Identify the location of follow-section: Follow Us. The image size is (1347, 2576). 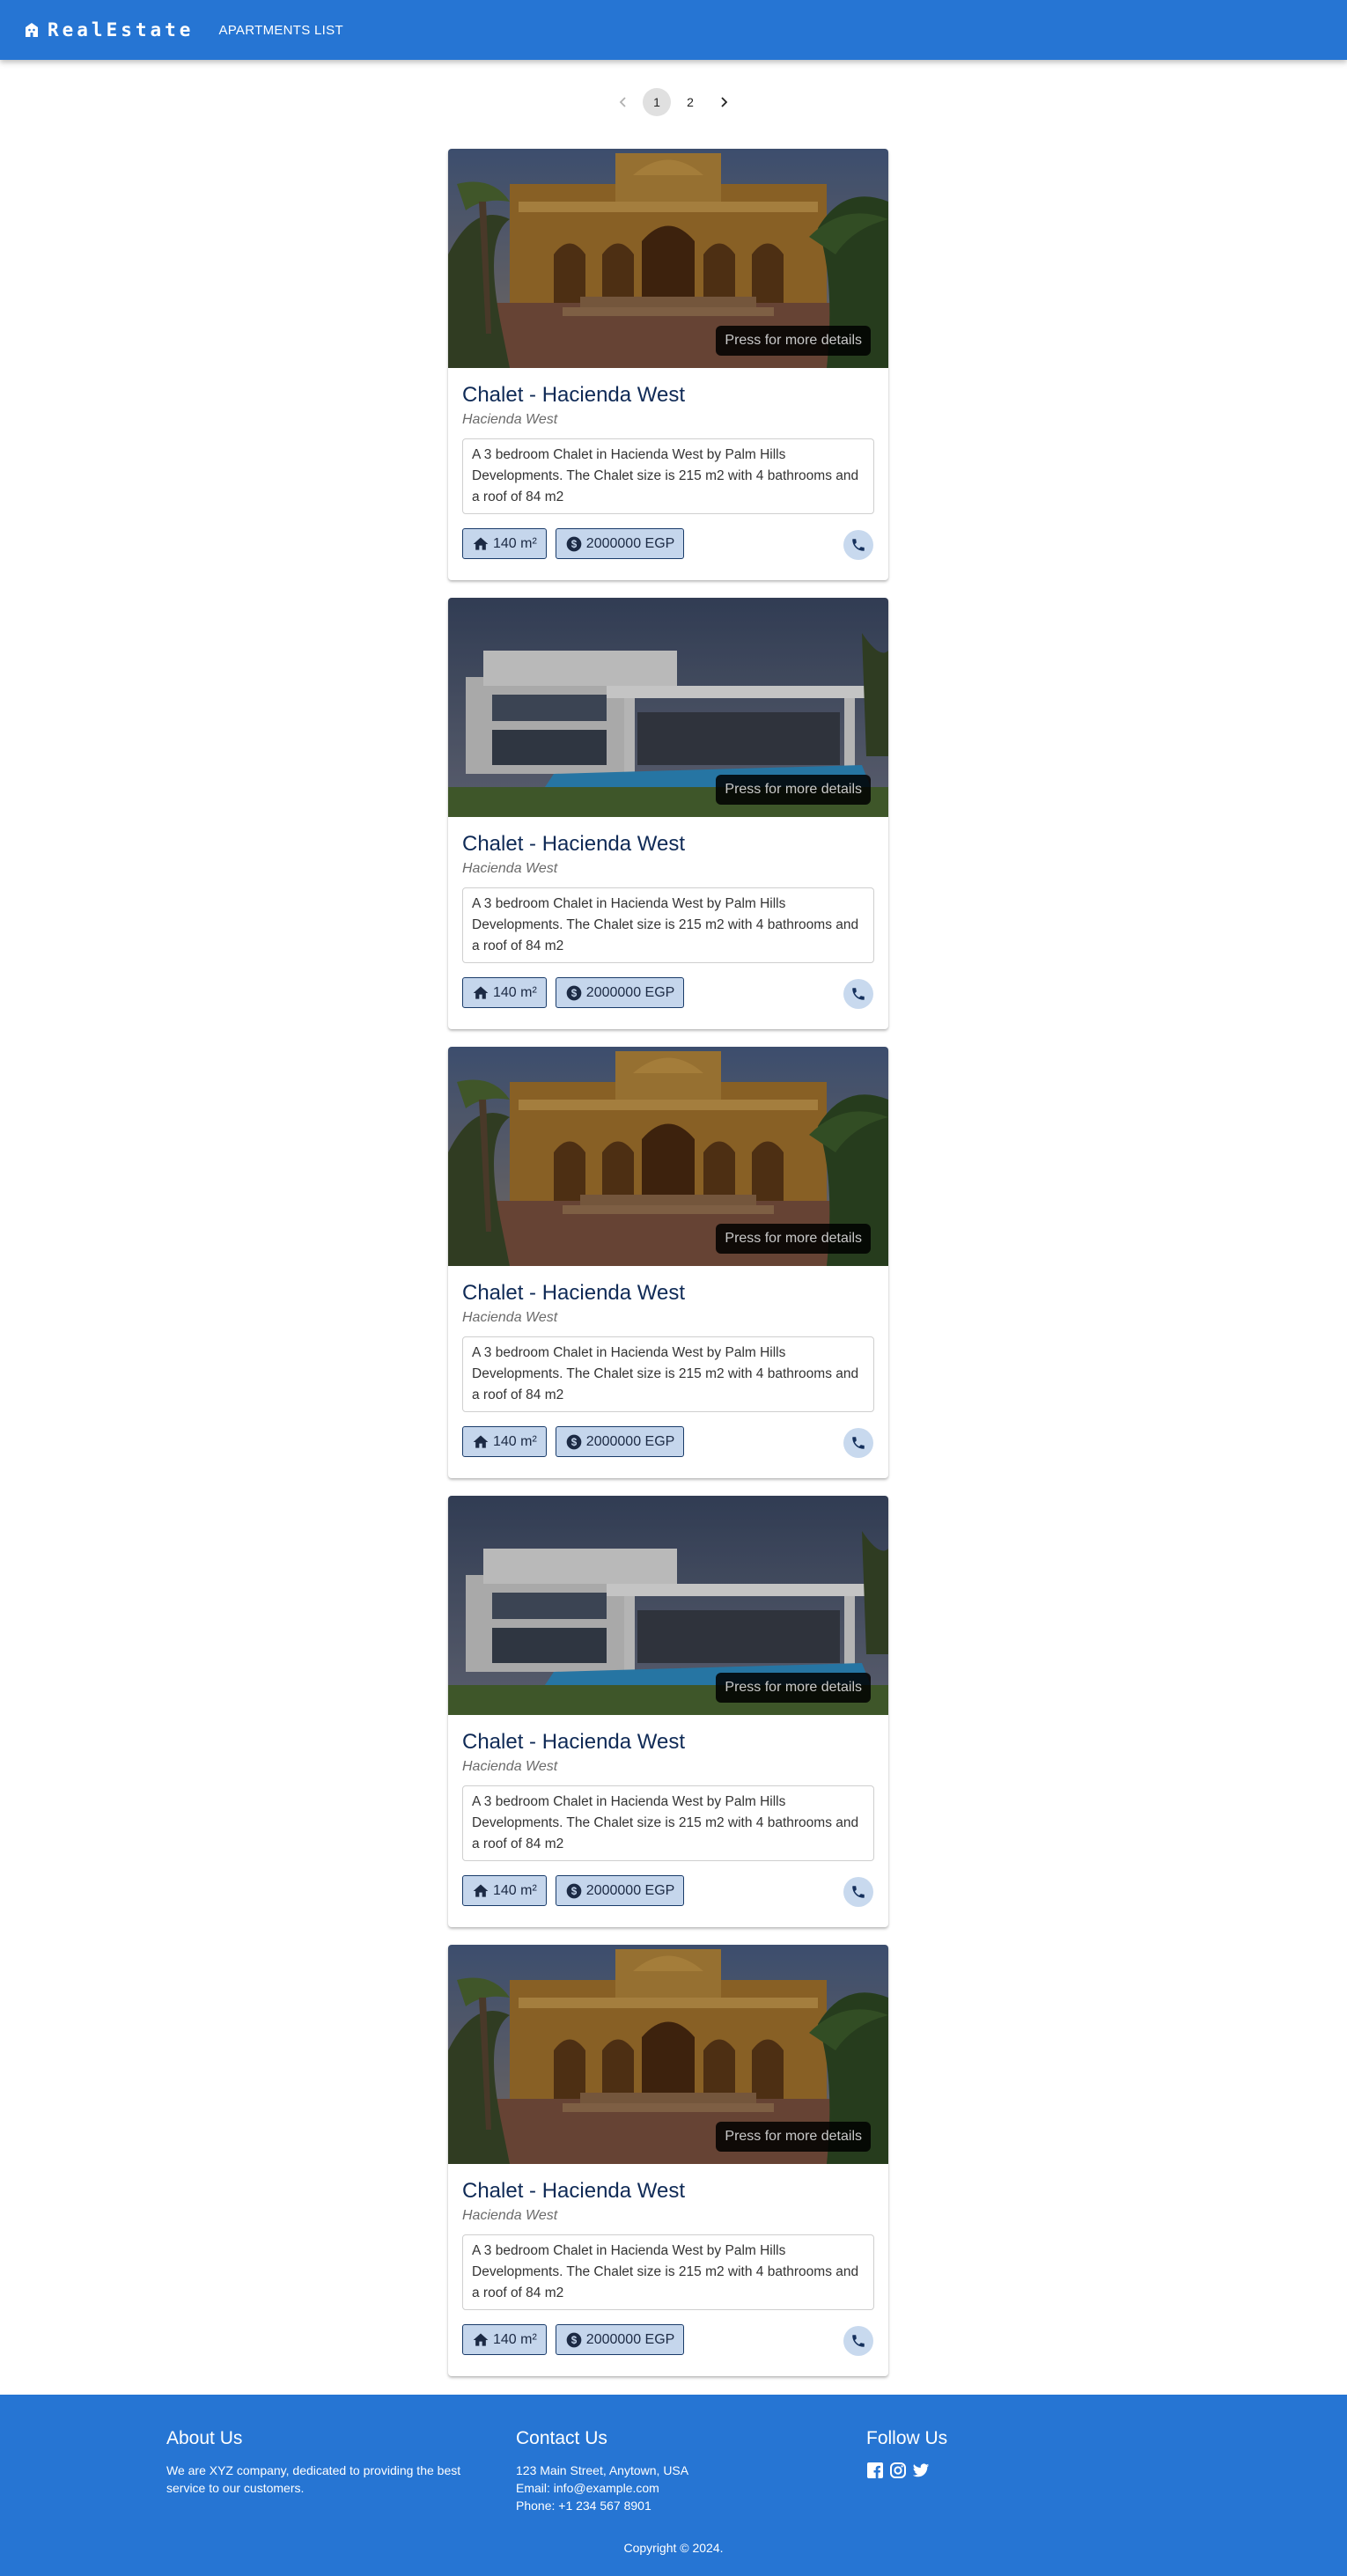
(1024, 2453).